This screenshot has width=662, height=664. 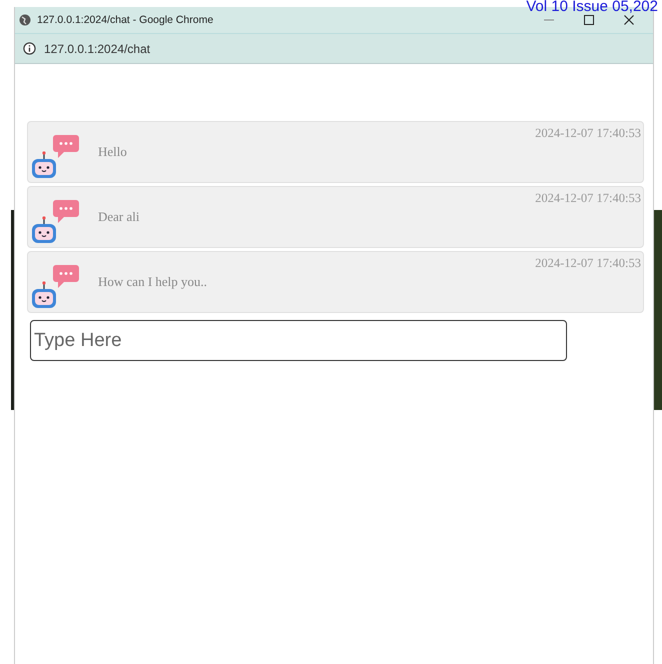 What do you see at coordinates (119, 217) in the screenshot?
I see `message-text: Dear ali` at bounding box center [119, 217].